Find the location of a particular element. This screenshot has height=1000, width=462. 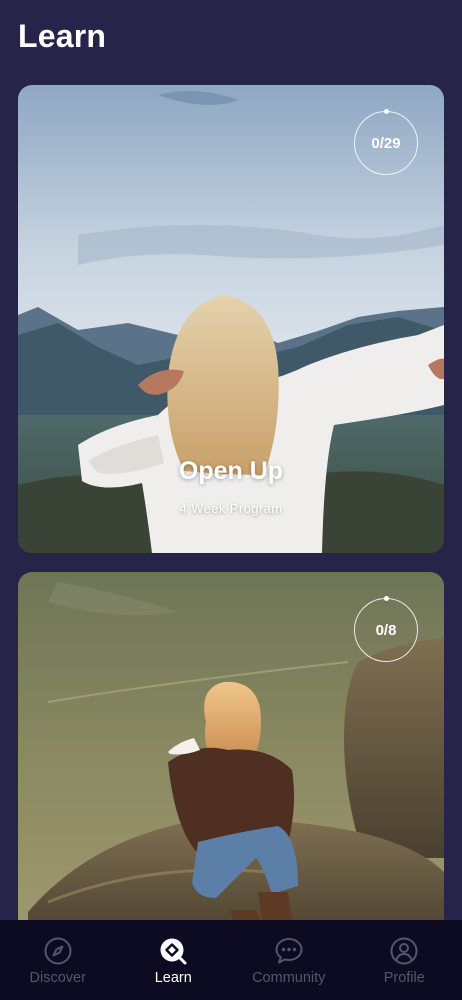

progress-ring: 0/8 is located at coordinates (386, 629).